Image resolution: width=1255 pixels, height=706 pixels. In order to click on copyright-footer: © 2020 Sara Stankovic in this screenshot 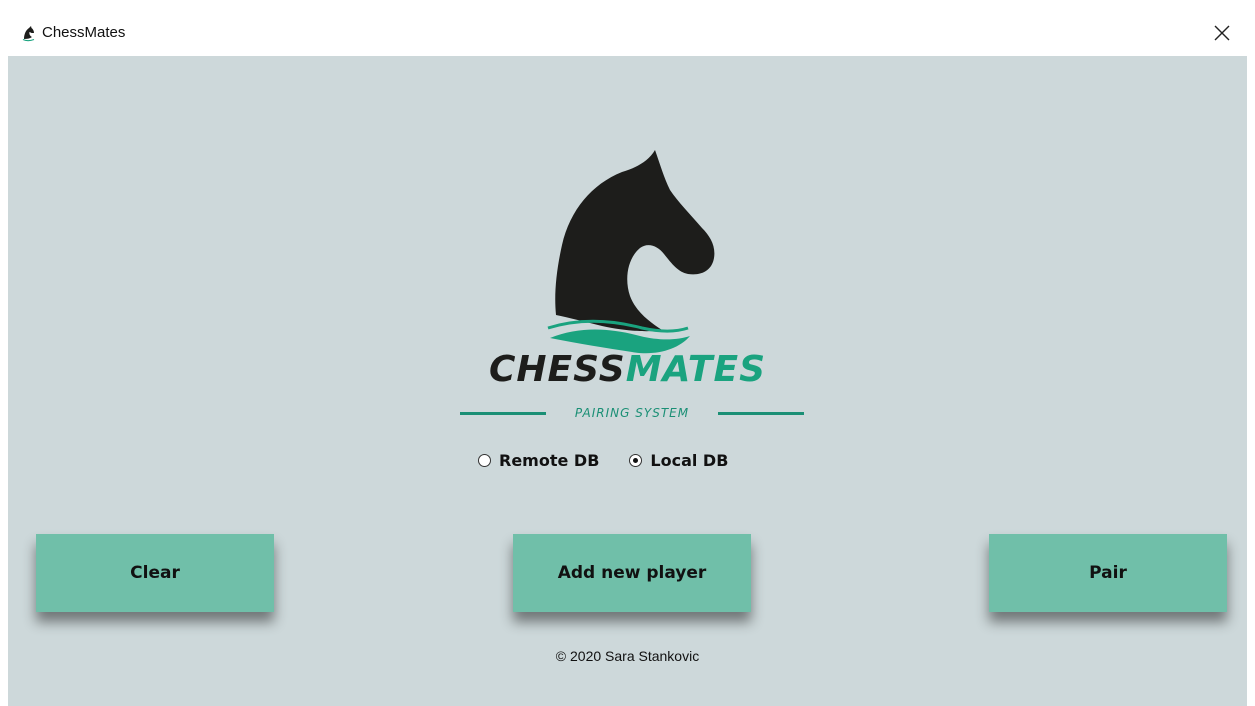, I will do `click(627, 656)`.